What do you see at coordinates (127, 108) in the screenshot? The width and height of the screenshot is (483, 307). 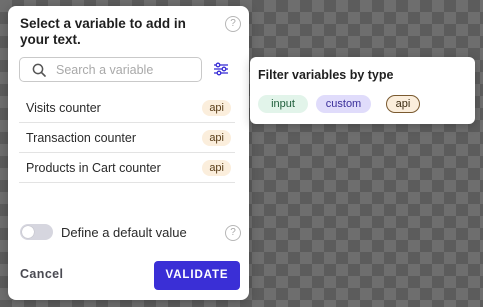 I see `variable-item-visits-counter: Visits counter api` at bounding box center [127, 108].